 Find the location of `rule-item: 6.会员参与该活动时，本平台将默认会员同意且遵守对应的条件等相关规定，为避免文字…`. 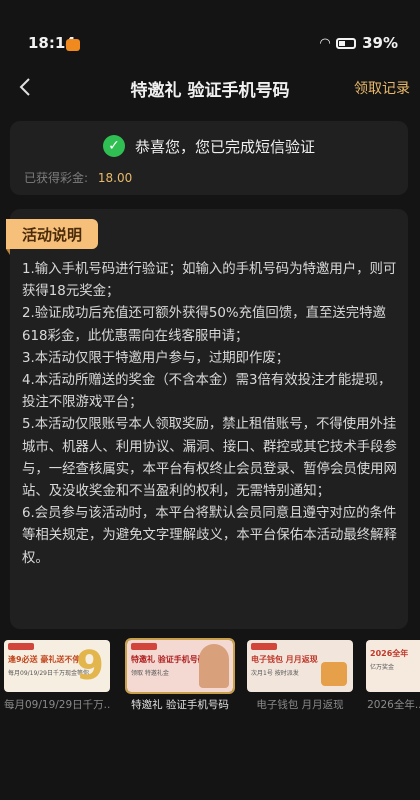

rule-item: 6.会员参与该活动时，本平台将默认会员同意且遵守对应的条件等相关规定，为避免文字… is located at coordinates (209, 536).